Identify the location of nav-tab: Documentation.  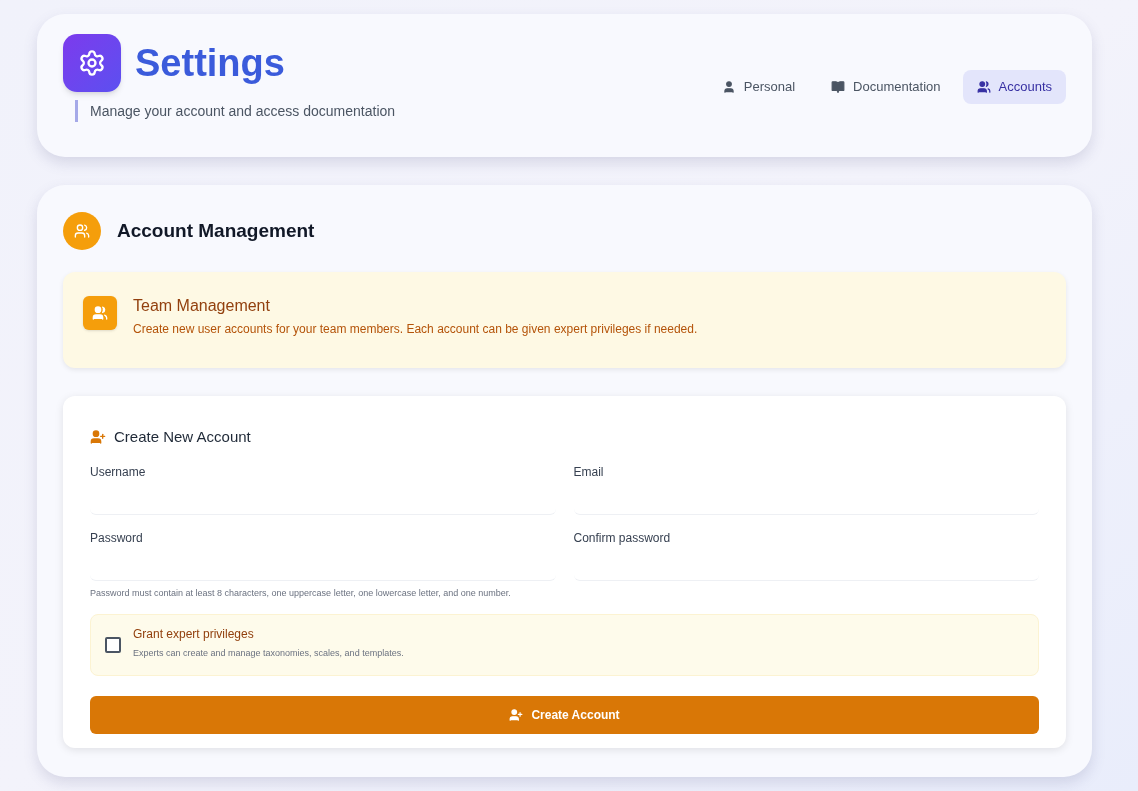
(886, 87).